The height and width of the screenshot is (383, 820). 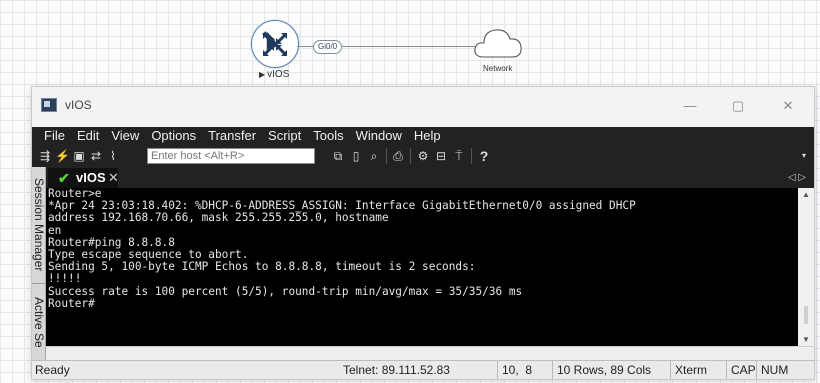 I want to click on host-input, so click(x=231, y=156).